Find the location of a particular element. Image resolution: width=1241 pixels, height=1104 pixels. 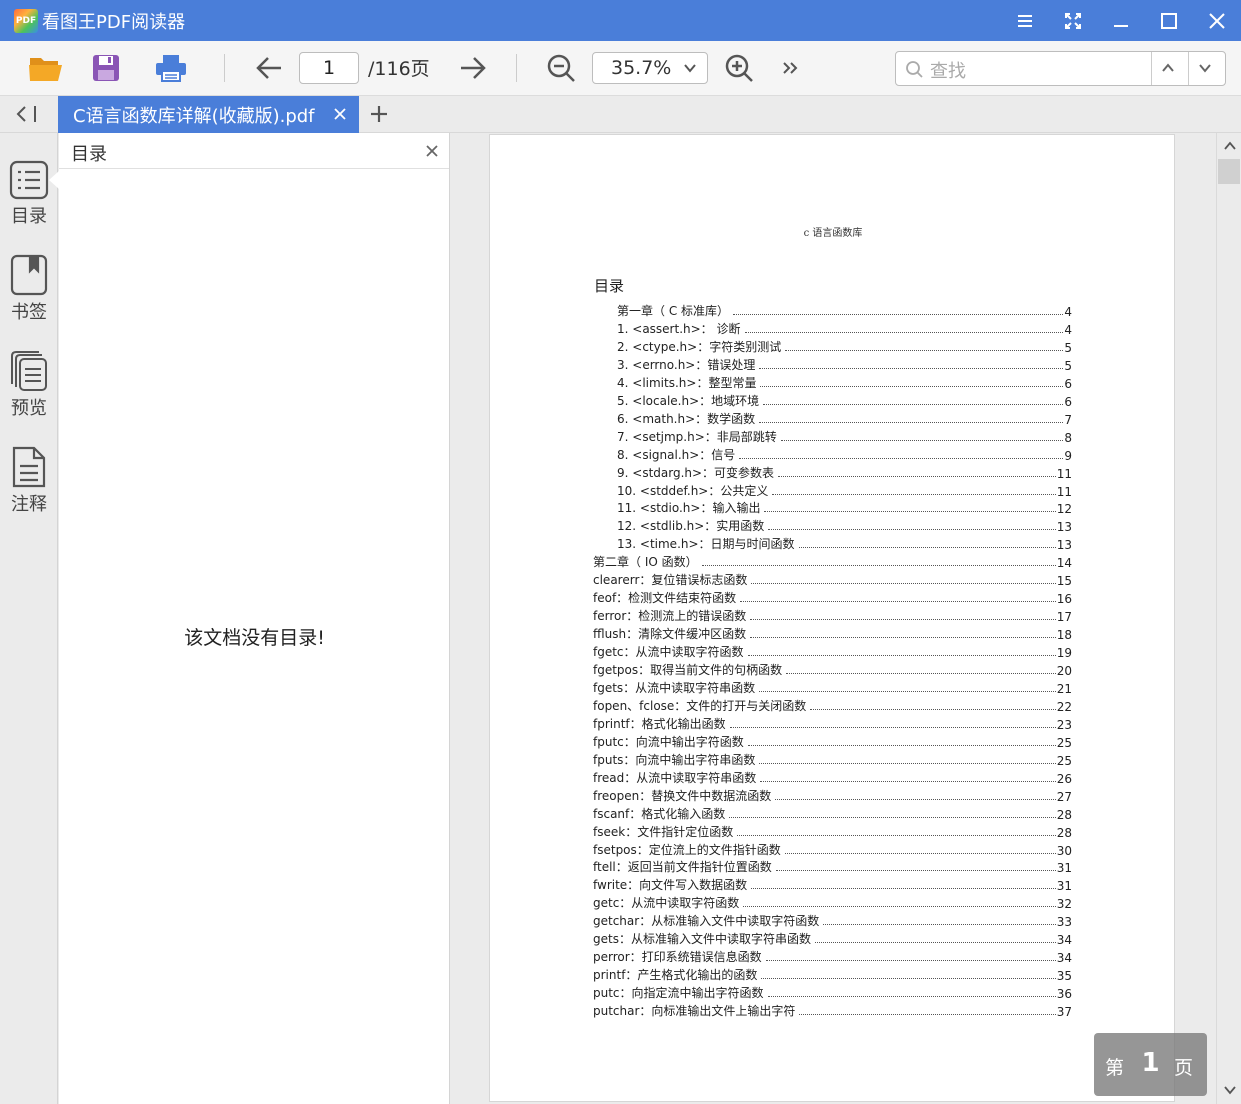

sidebar-item-label: 注释 is located at coordinates (29, 504).